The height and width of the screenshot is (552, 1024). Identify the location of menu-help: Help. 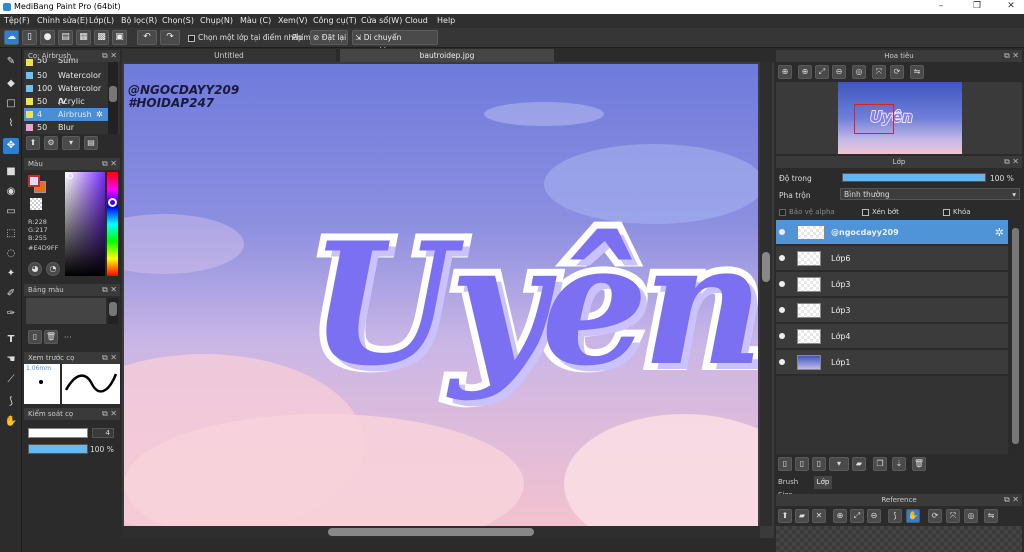
(446, 20).